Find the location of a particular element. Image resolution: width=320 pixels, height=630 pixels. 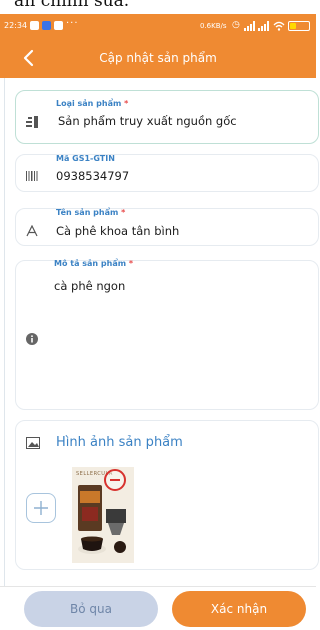

product-description-label-text: Mô tả sản phẩm is located at coordinates (90, 263).